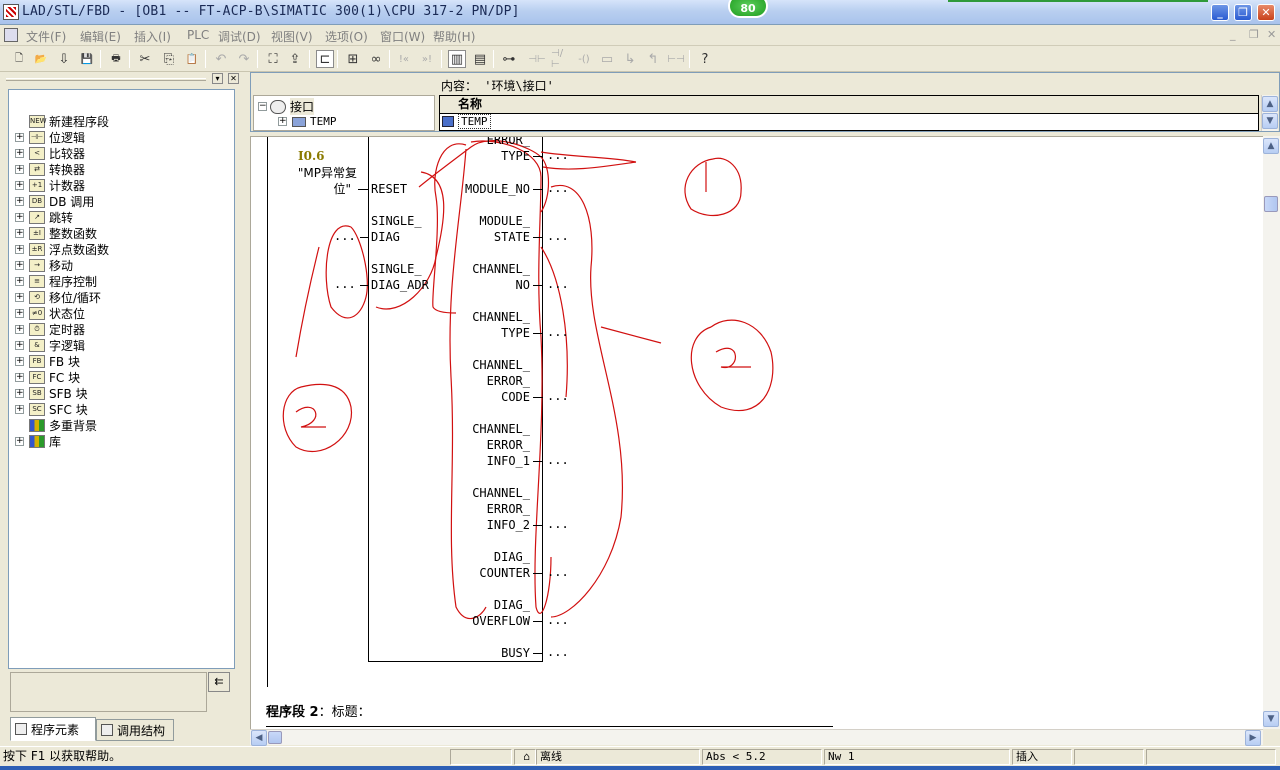 This screenshot has width=1280, height=770. Describe the element at coordinates (192, 59) in the screenshot. I see `paste-icon: 📋` at that location.